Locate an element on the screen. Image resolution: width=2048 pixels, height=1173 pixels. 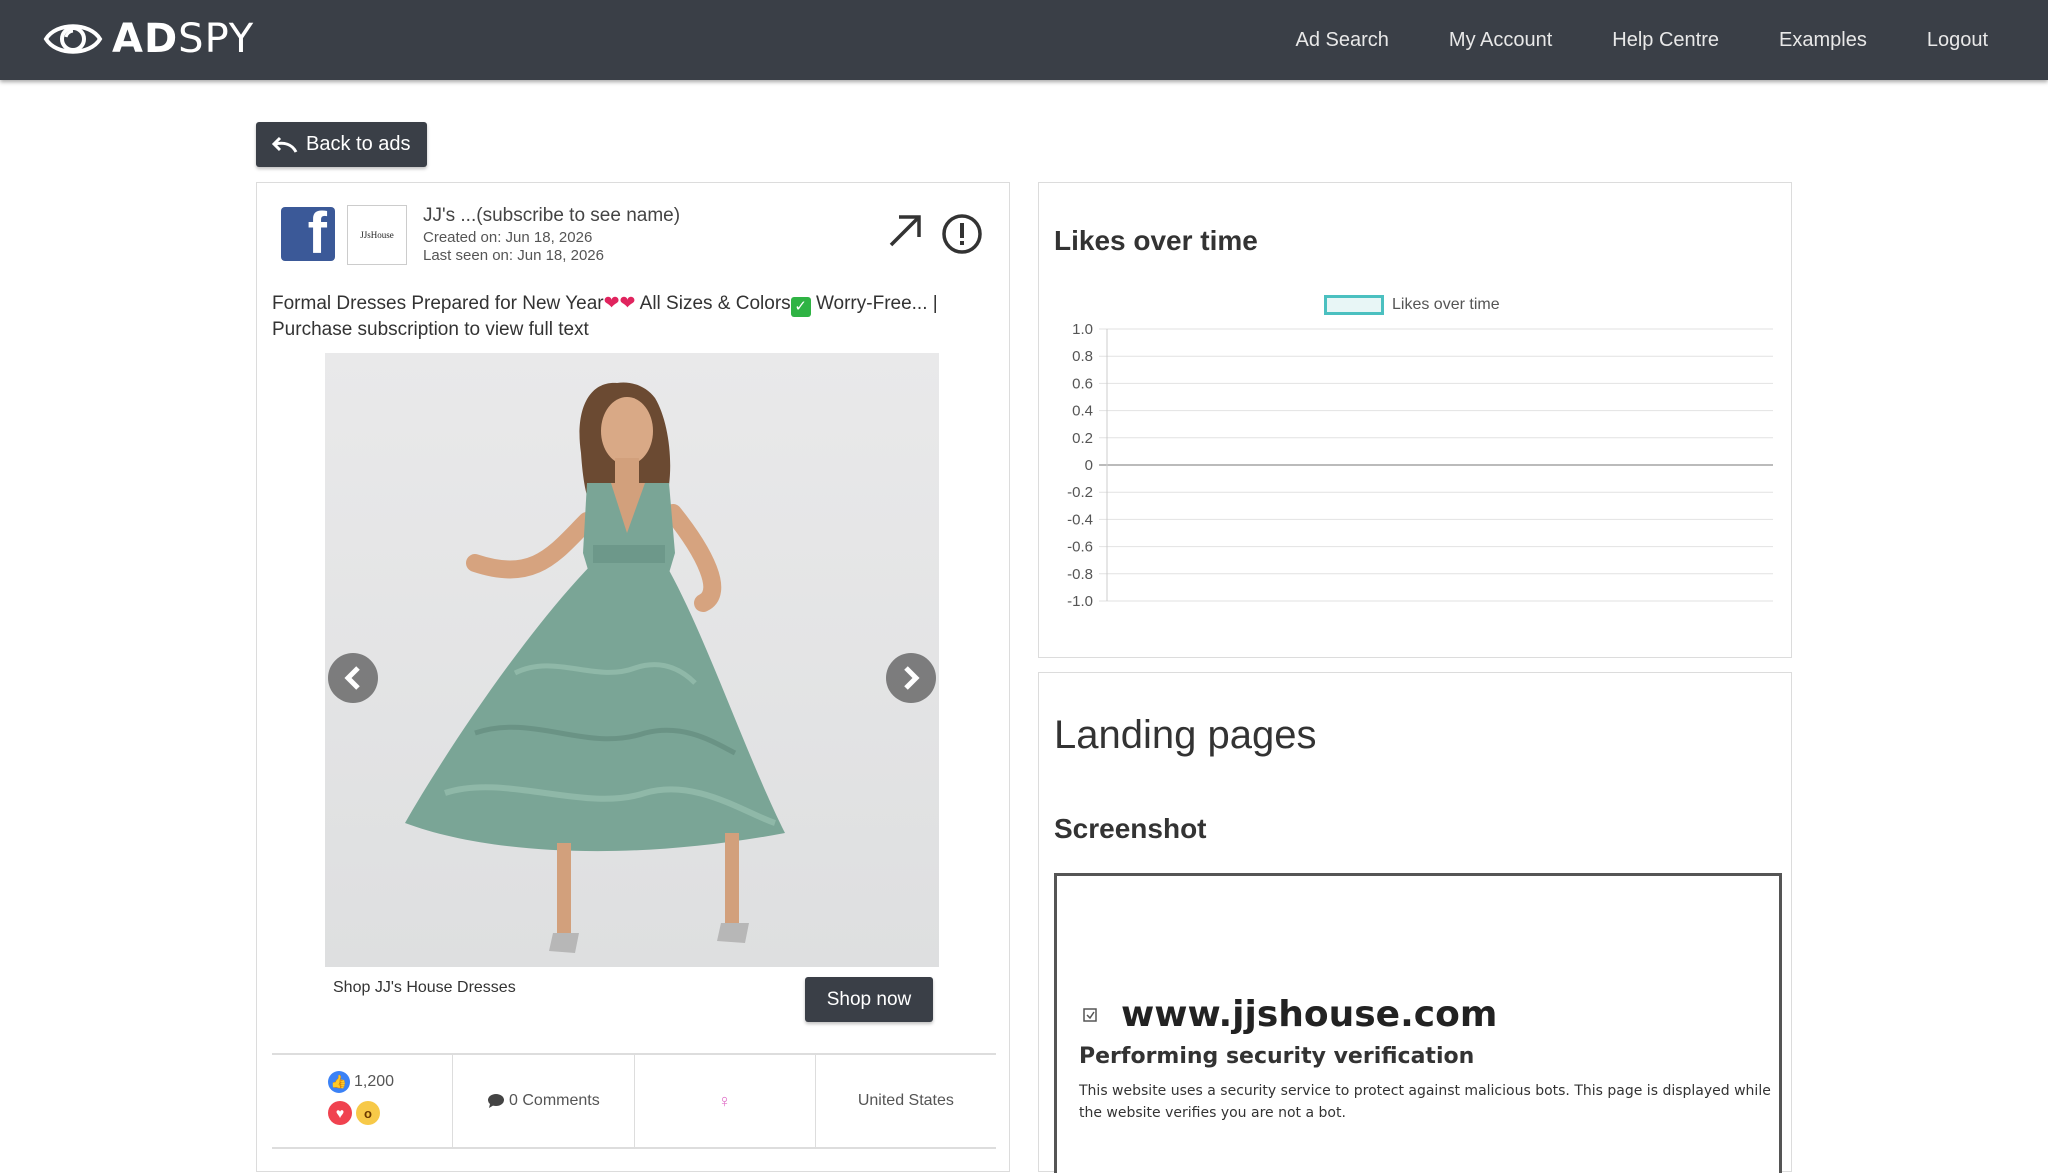
undo-arrow-icon is located at coordinates (285, 144).